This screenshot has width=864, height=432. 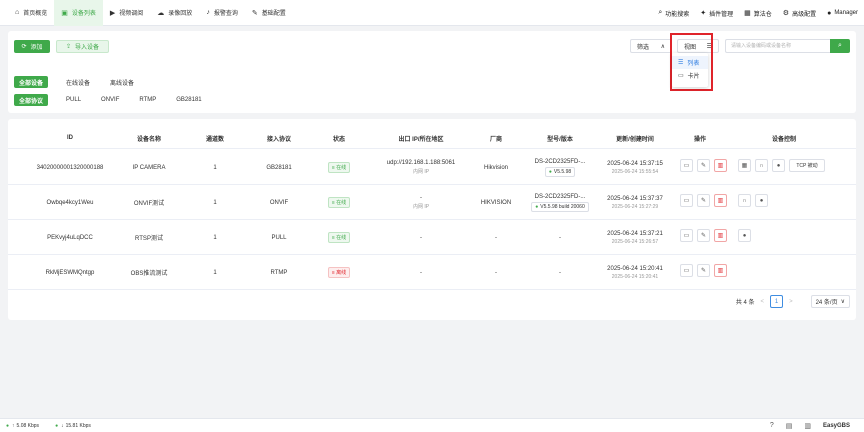 What do you see at coordinates (174, 13) in the screenshot?
I see `nav-item-4: ☁ 录像回放` at bounding box center [174, 13].